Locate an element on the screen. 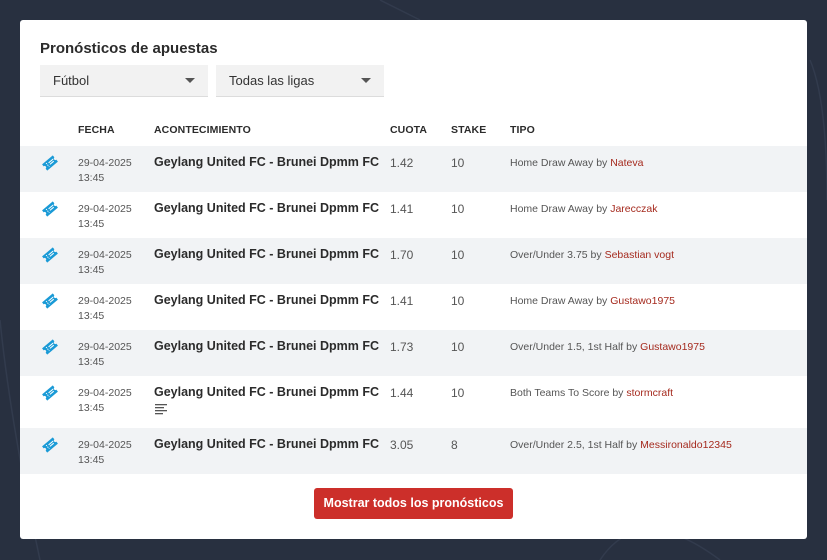 Image resolution: width=827 pixels, height=560 pixels. header-fecha: FECHA is located at coordinates (96, 130).